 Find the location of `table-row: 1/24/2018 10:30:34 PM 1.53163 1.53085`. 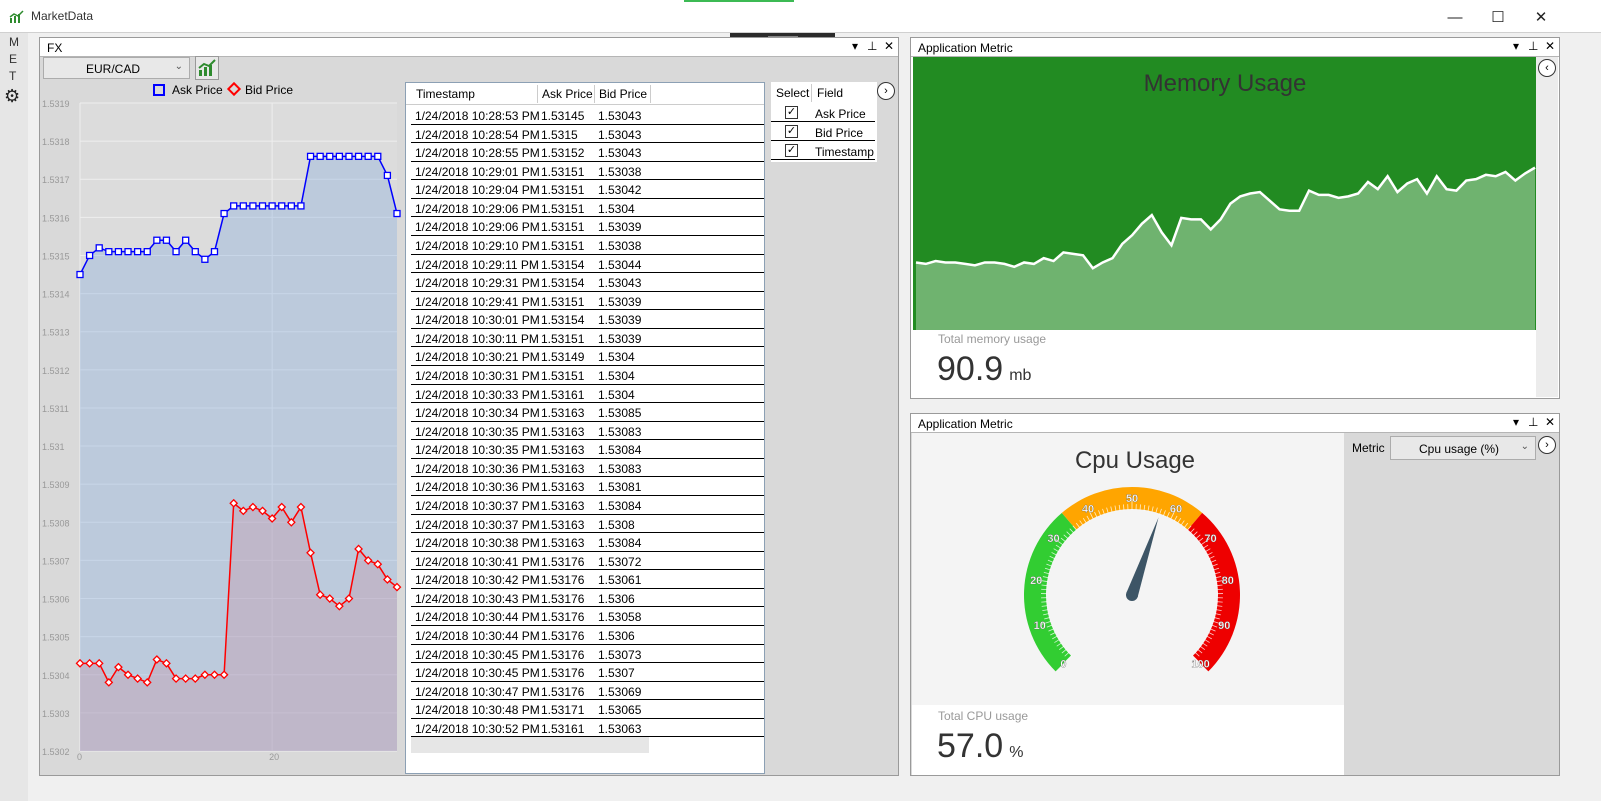

table-row: 1/24/2018 10:30:34 PM 1.53163 1.53085 is located at coordinates (587, 412).